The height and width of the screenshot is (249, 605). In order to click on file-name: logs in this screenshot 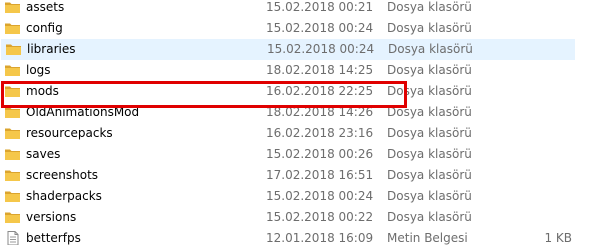, I will do `click(38, 70)`.